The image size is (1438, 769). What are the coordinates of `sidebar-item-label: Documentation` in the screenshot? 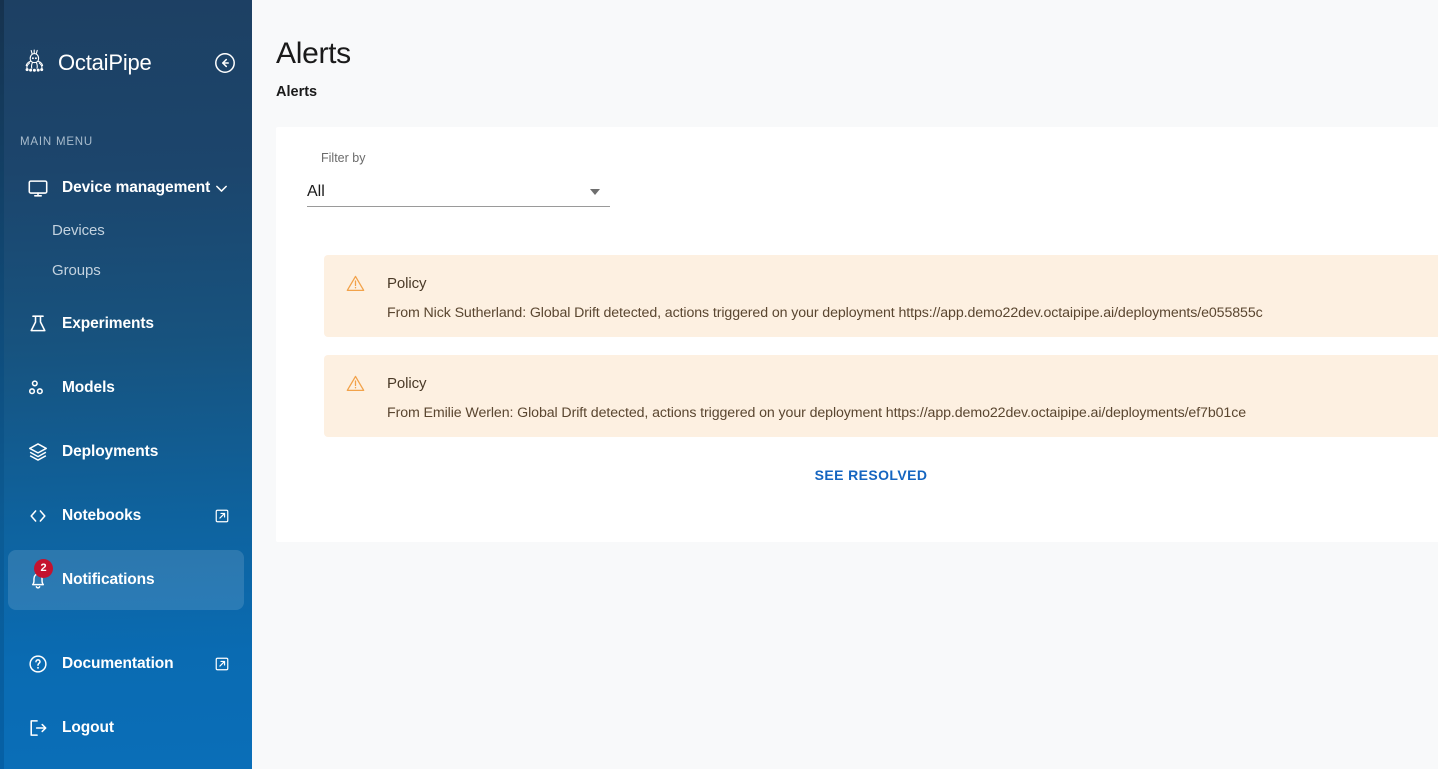 It's located at (118, 663).